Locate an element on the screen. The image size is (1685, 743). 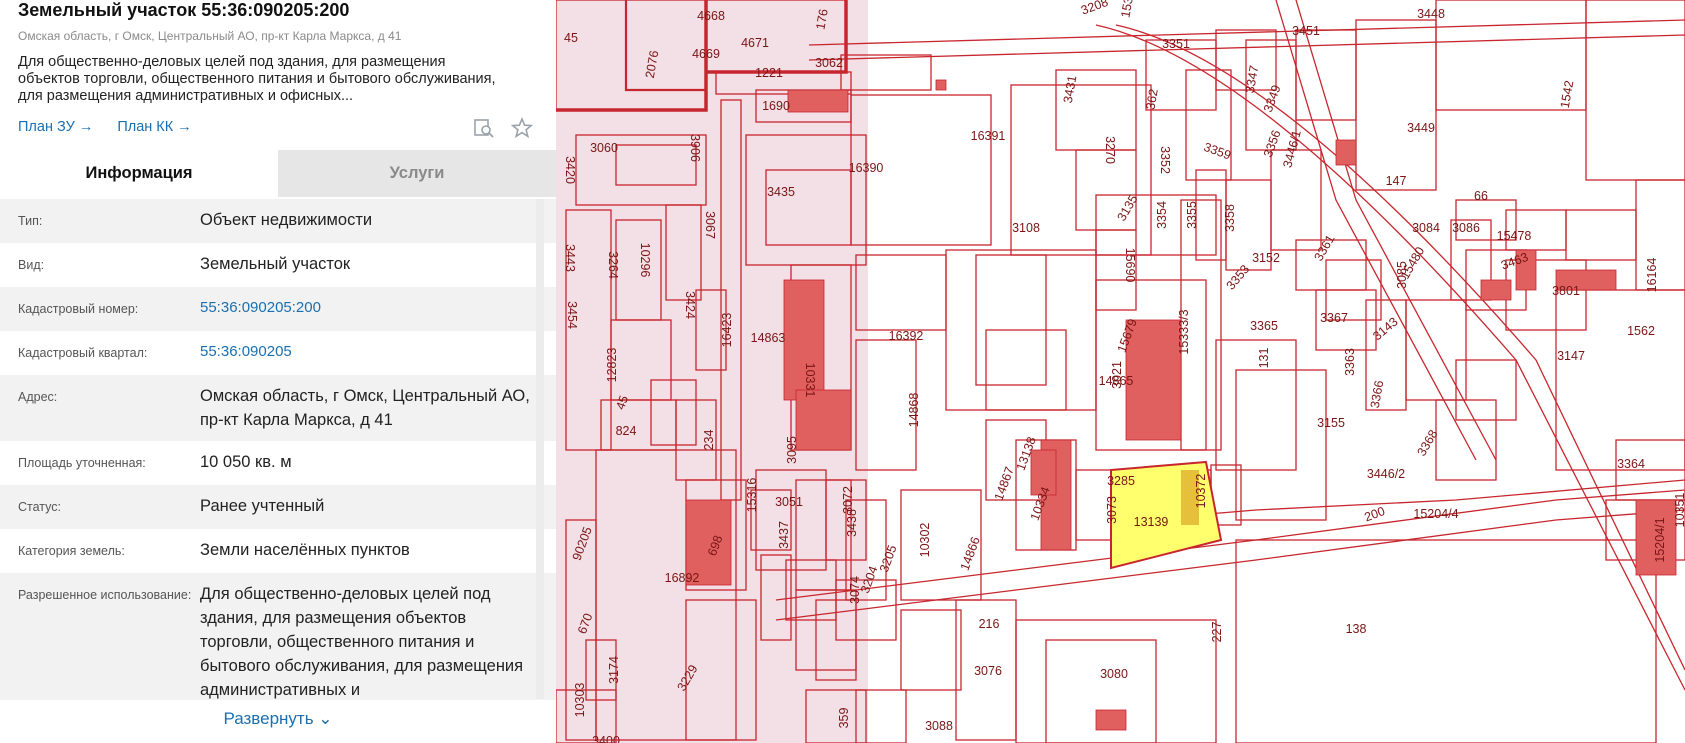
parcel-label: 3208 is located at coordinates (1094, 9).